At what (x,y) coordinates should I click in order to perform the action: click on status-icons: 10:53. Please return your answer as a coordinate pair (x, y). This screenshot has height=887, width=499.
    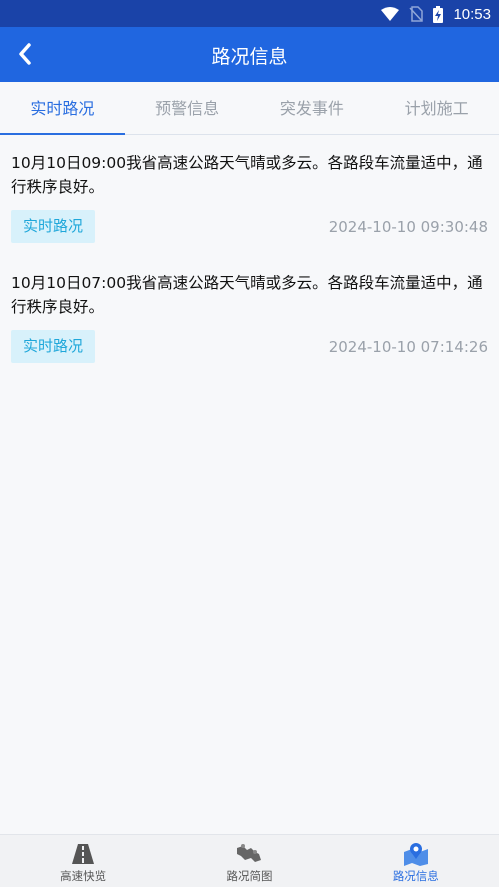
    Looking at the image, I should click on (436, 14).